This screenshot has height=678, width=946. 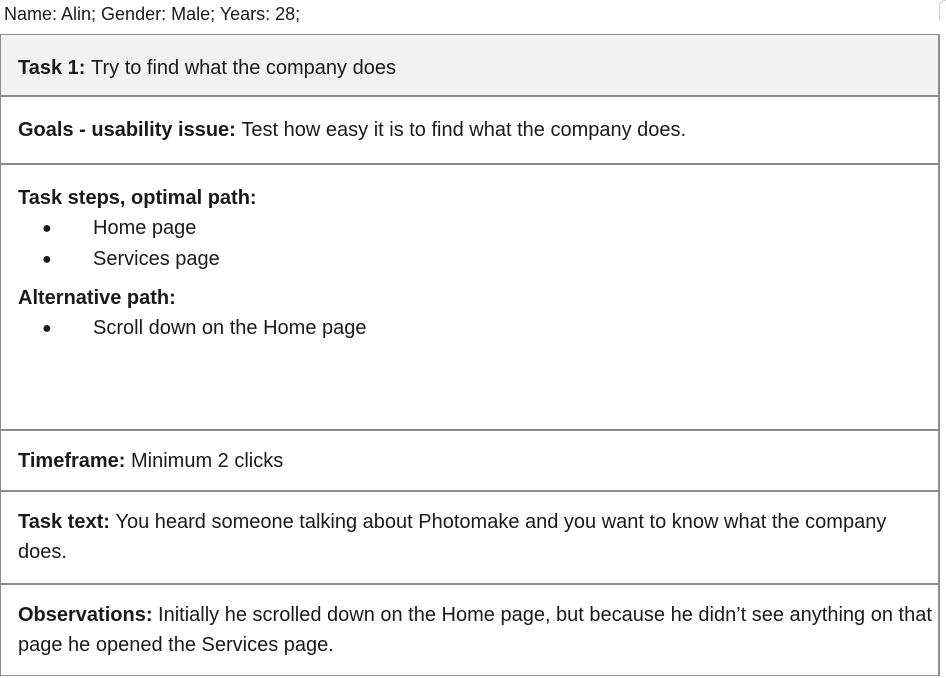 I want to click on task-label: Task 1:, so click(x=54, y=68).